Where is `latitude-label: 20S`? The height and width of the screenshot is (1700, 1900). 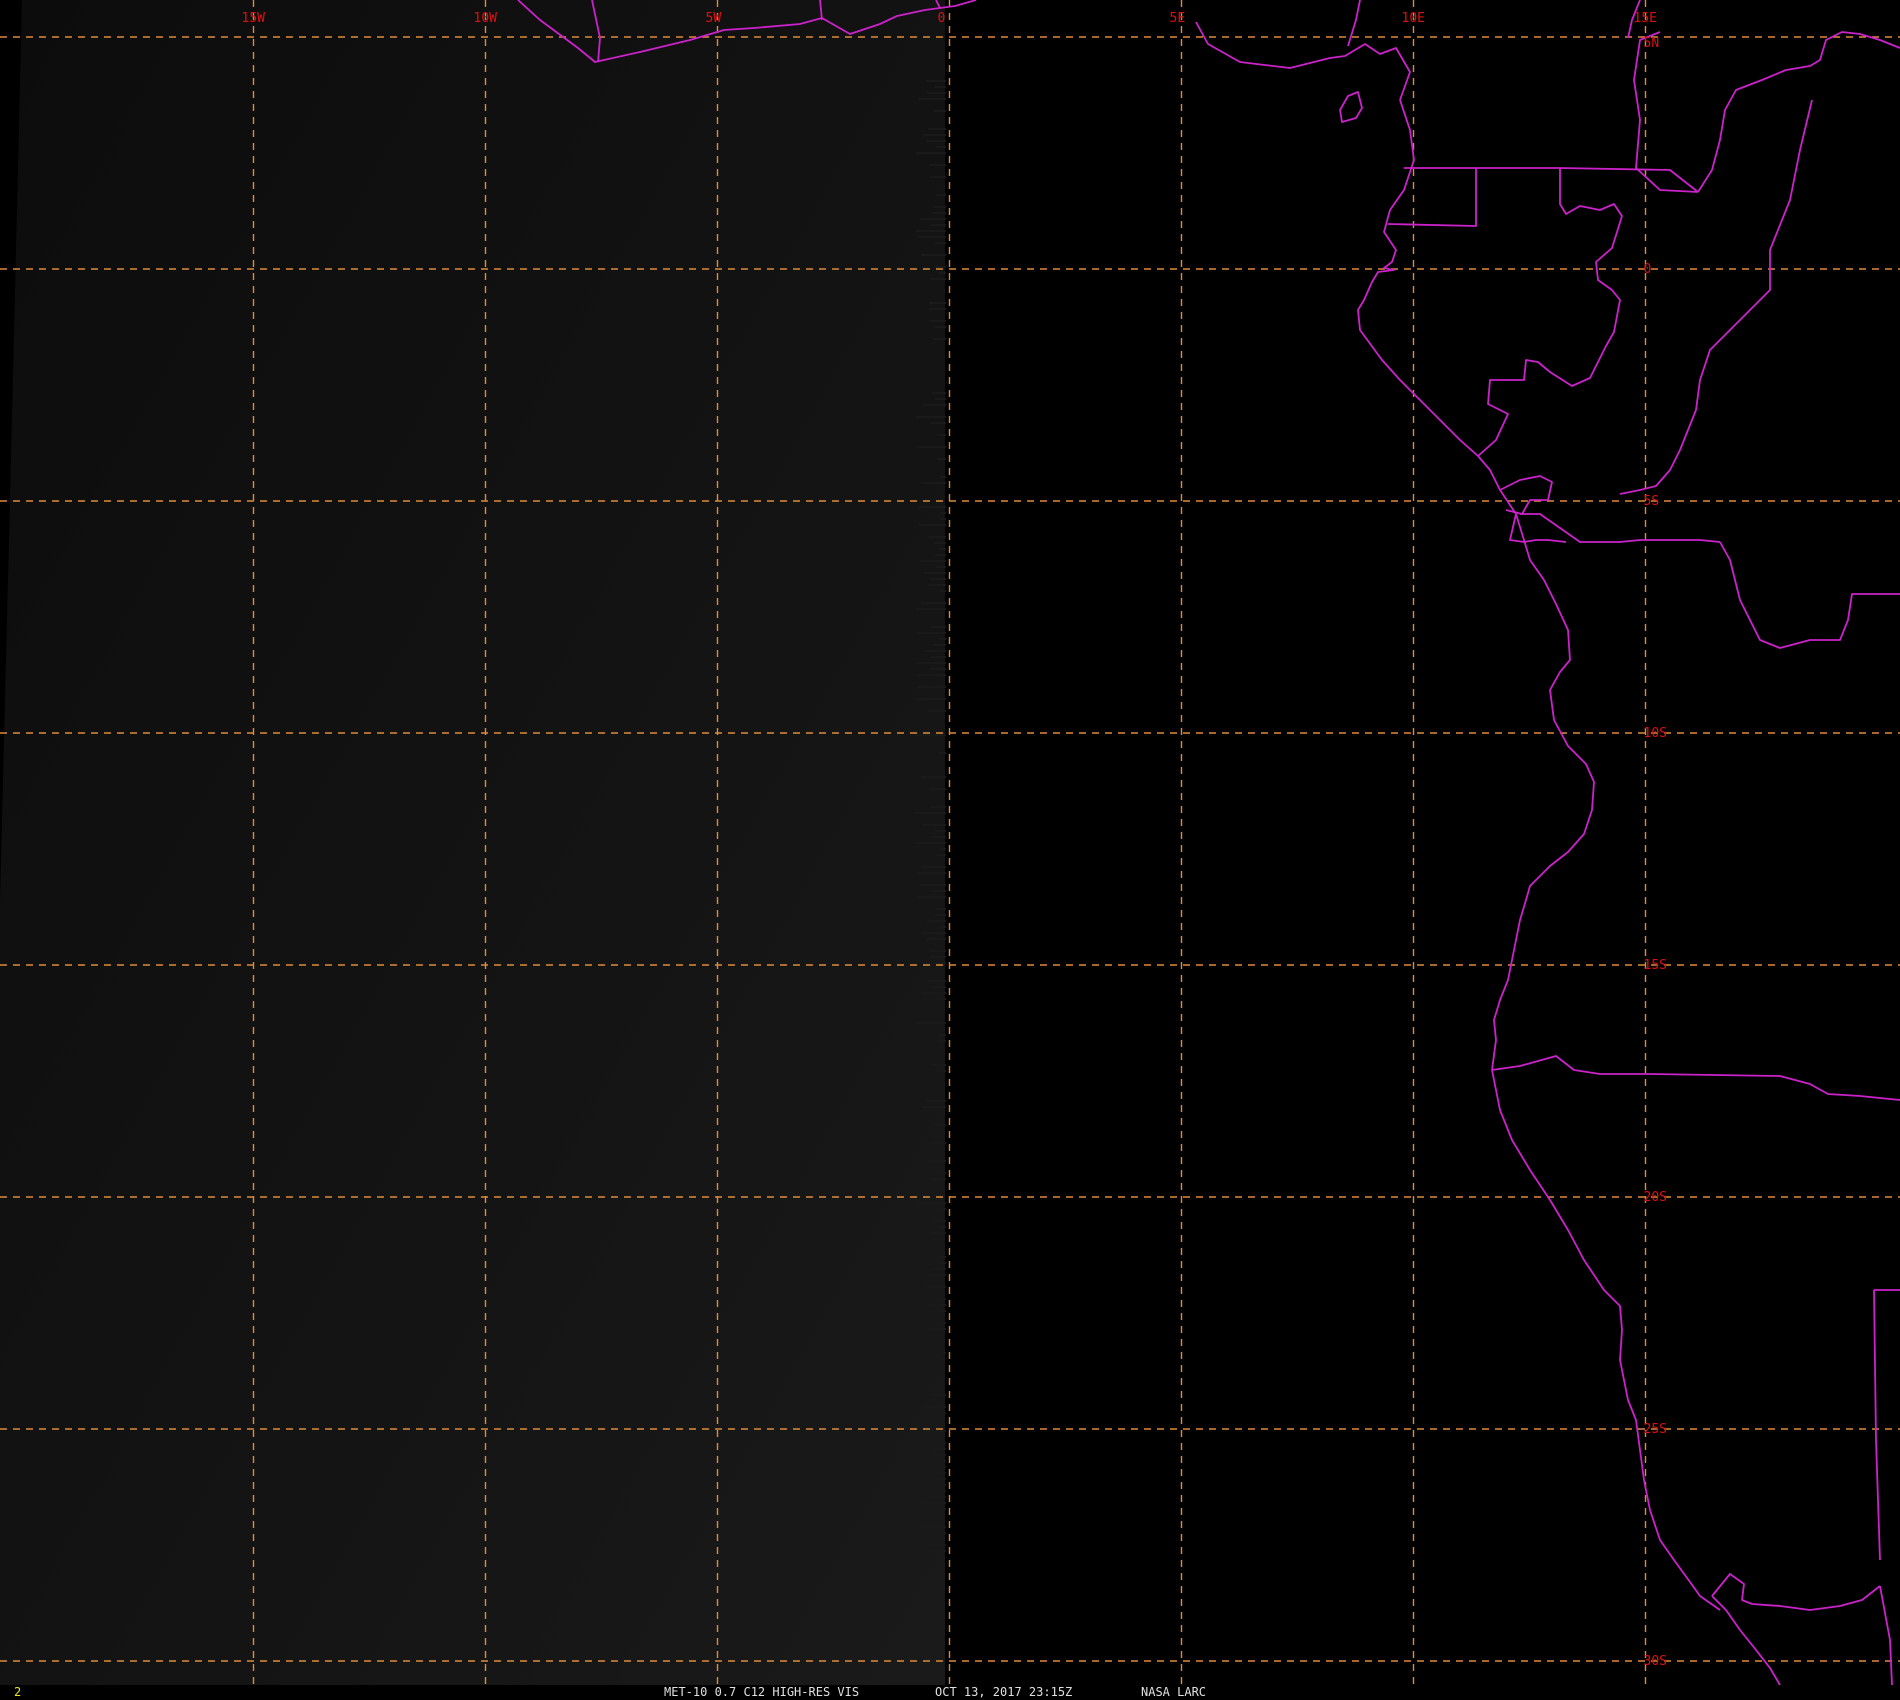 latitude-label: 20S is located at coordinates (1655, 1197).